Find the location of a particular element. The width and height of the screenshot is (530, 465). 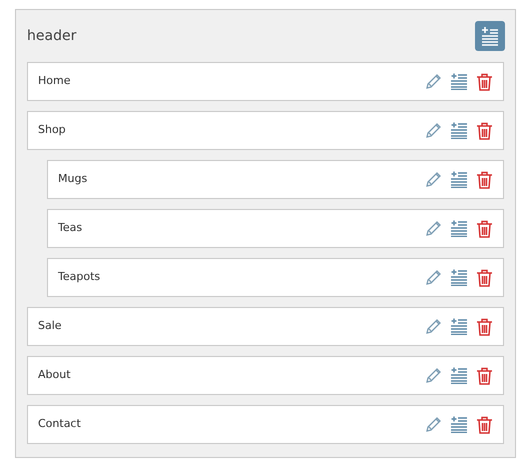

menu-item: Teapots is located at coordinates (275, 277).